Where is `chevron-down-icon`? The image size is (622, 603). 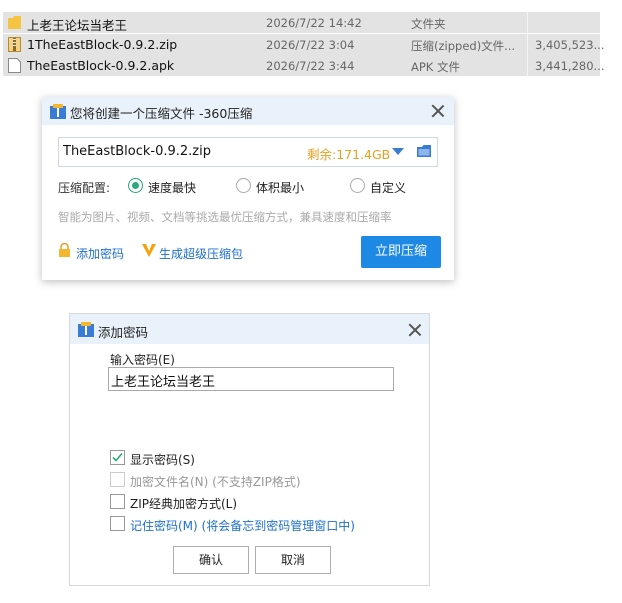 chevron-down-icon is located at coordinates (398, 152).